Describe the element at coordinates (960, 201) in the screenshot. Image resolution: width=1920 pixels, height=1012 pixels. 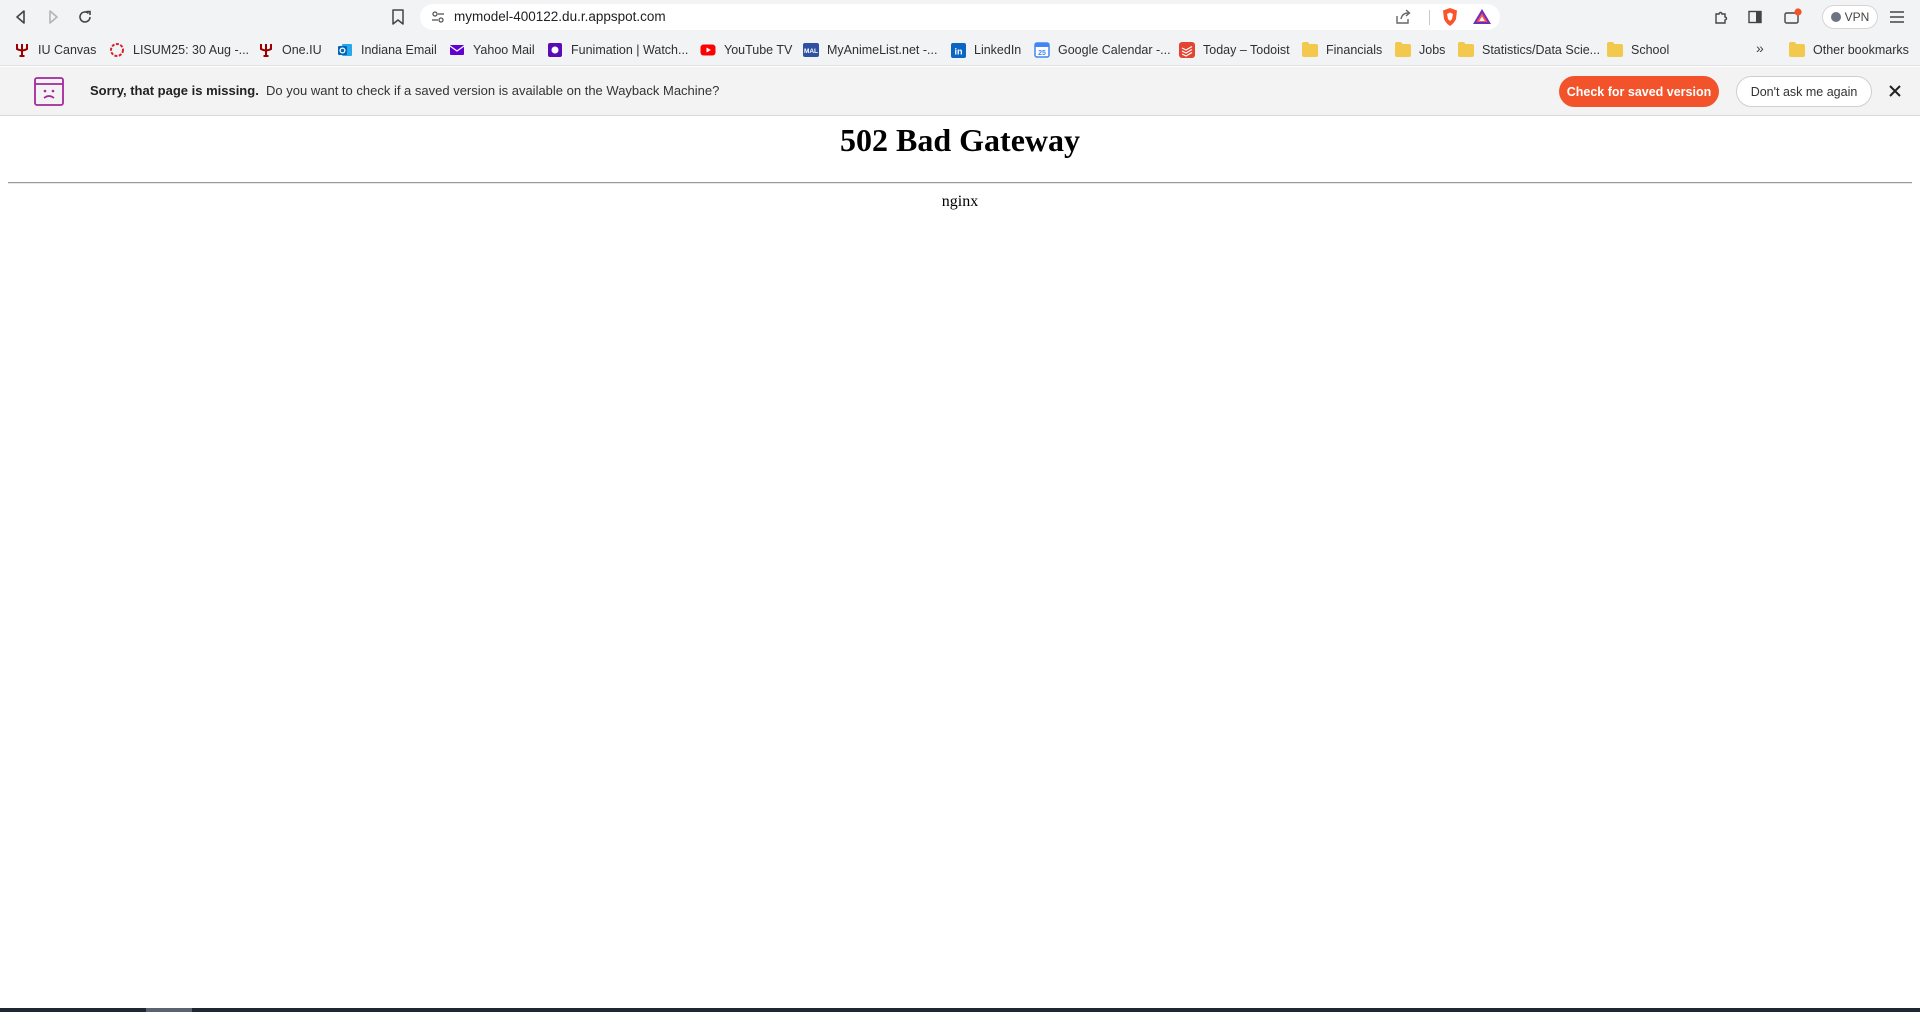
I see `server-name: nginx` at that location.